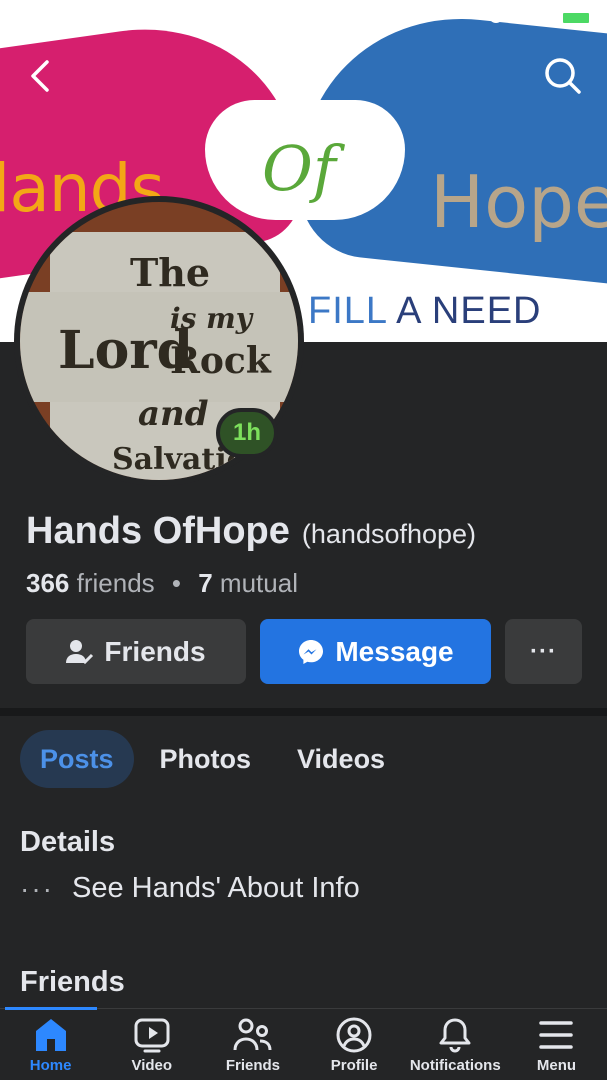 The height and width of the screenshot is (1080, 607). Describe the element at coordinates (50, 1065) in the screenshot. I see `nav-home-label: Home` at that location.